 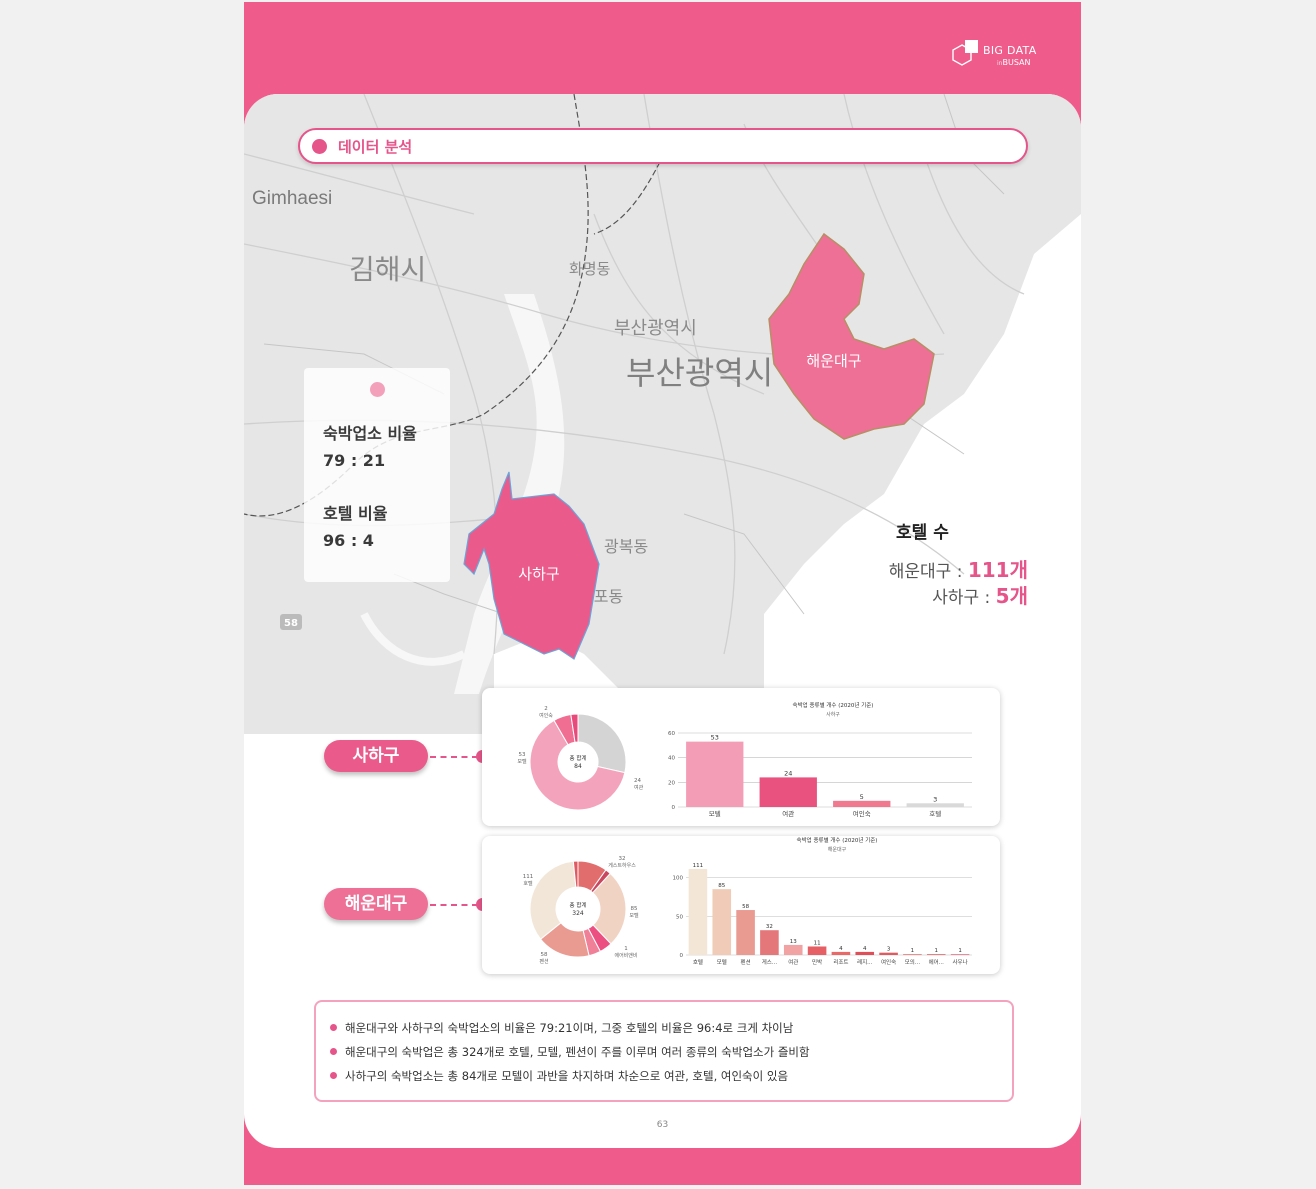 What do you see at coordinates (655, 328) in the screenshot?
I see `map-label-busan-small: 부산광역시` at bounding box center [655, 328].